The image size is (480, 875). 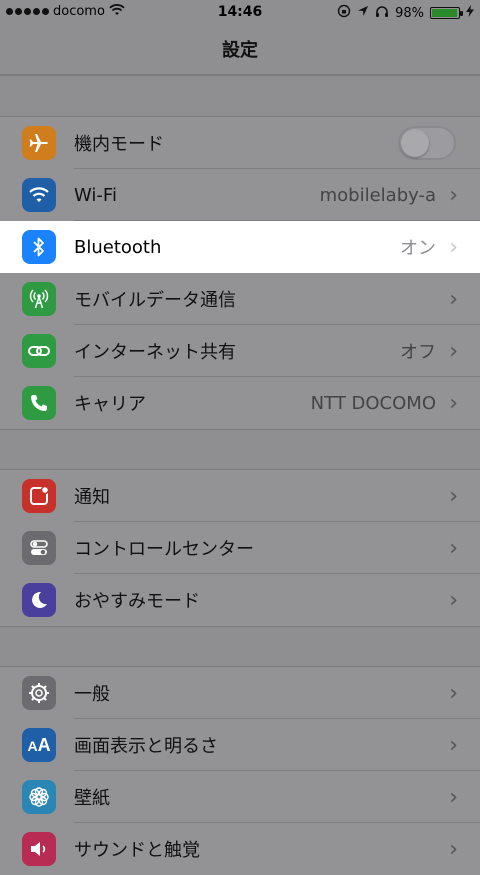 I want to click on antenna-icon, so click(x=39, y=299).